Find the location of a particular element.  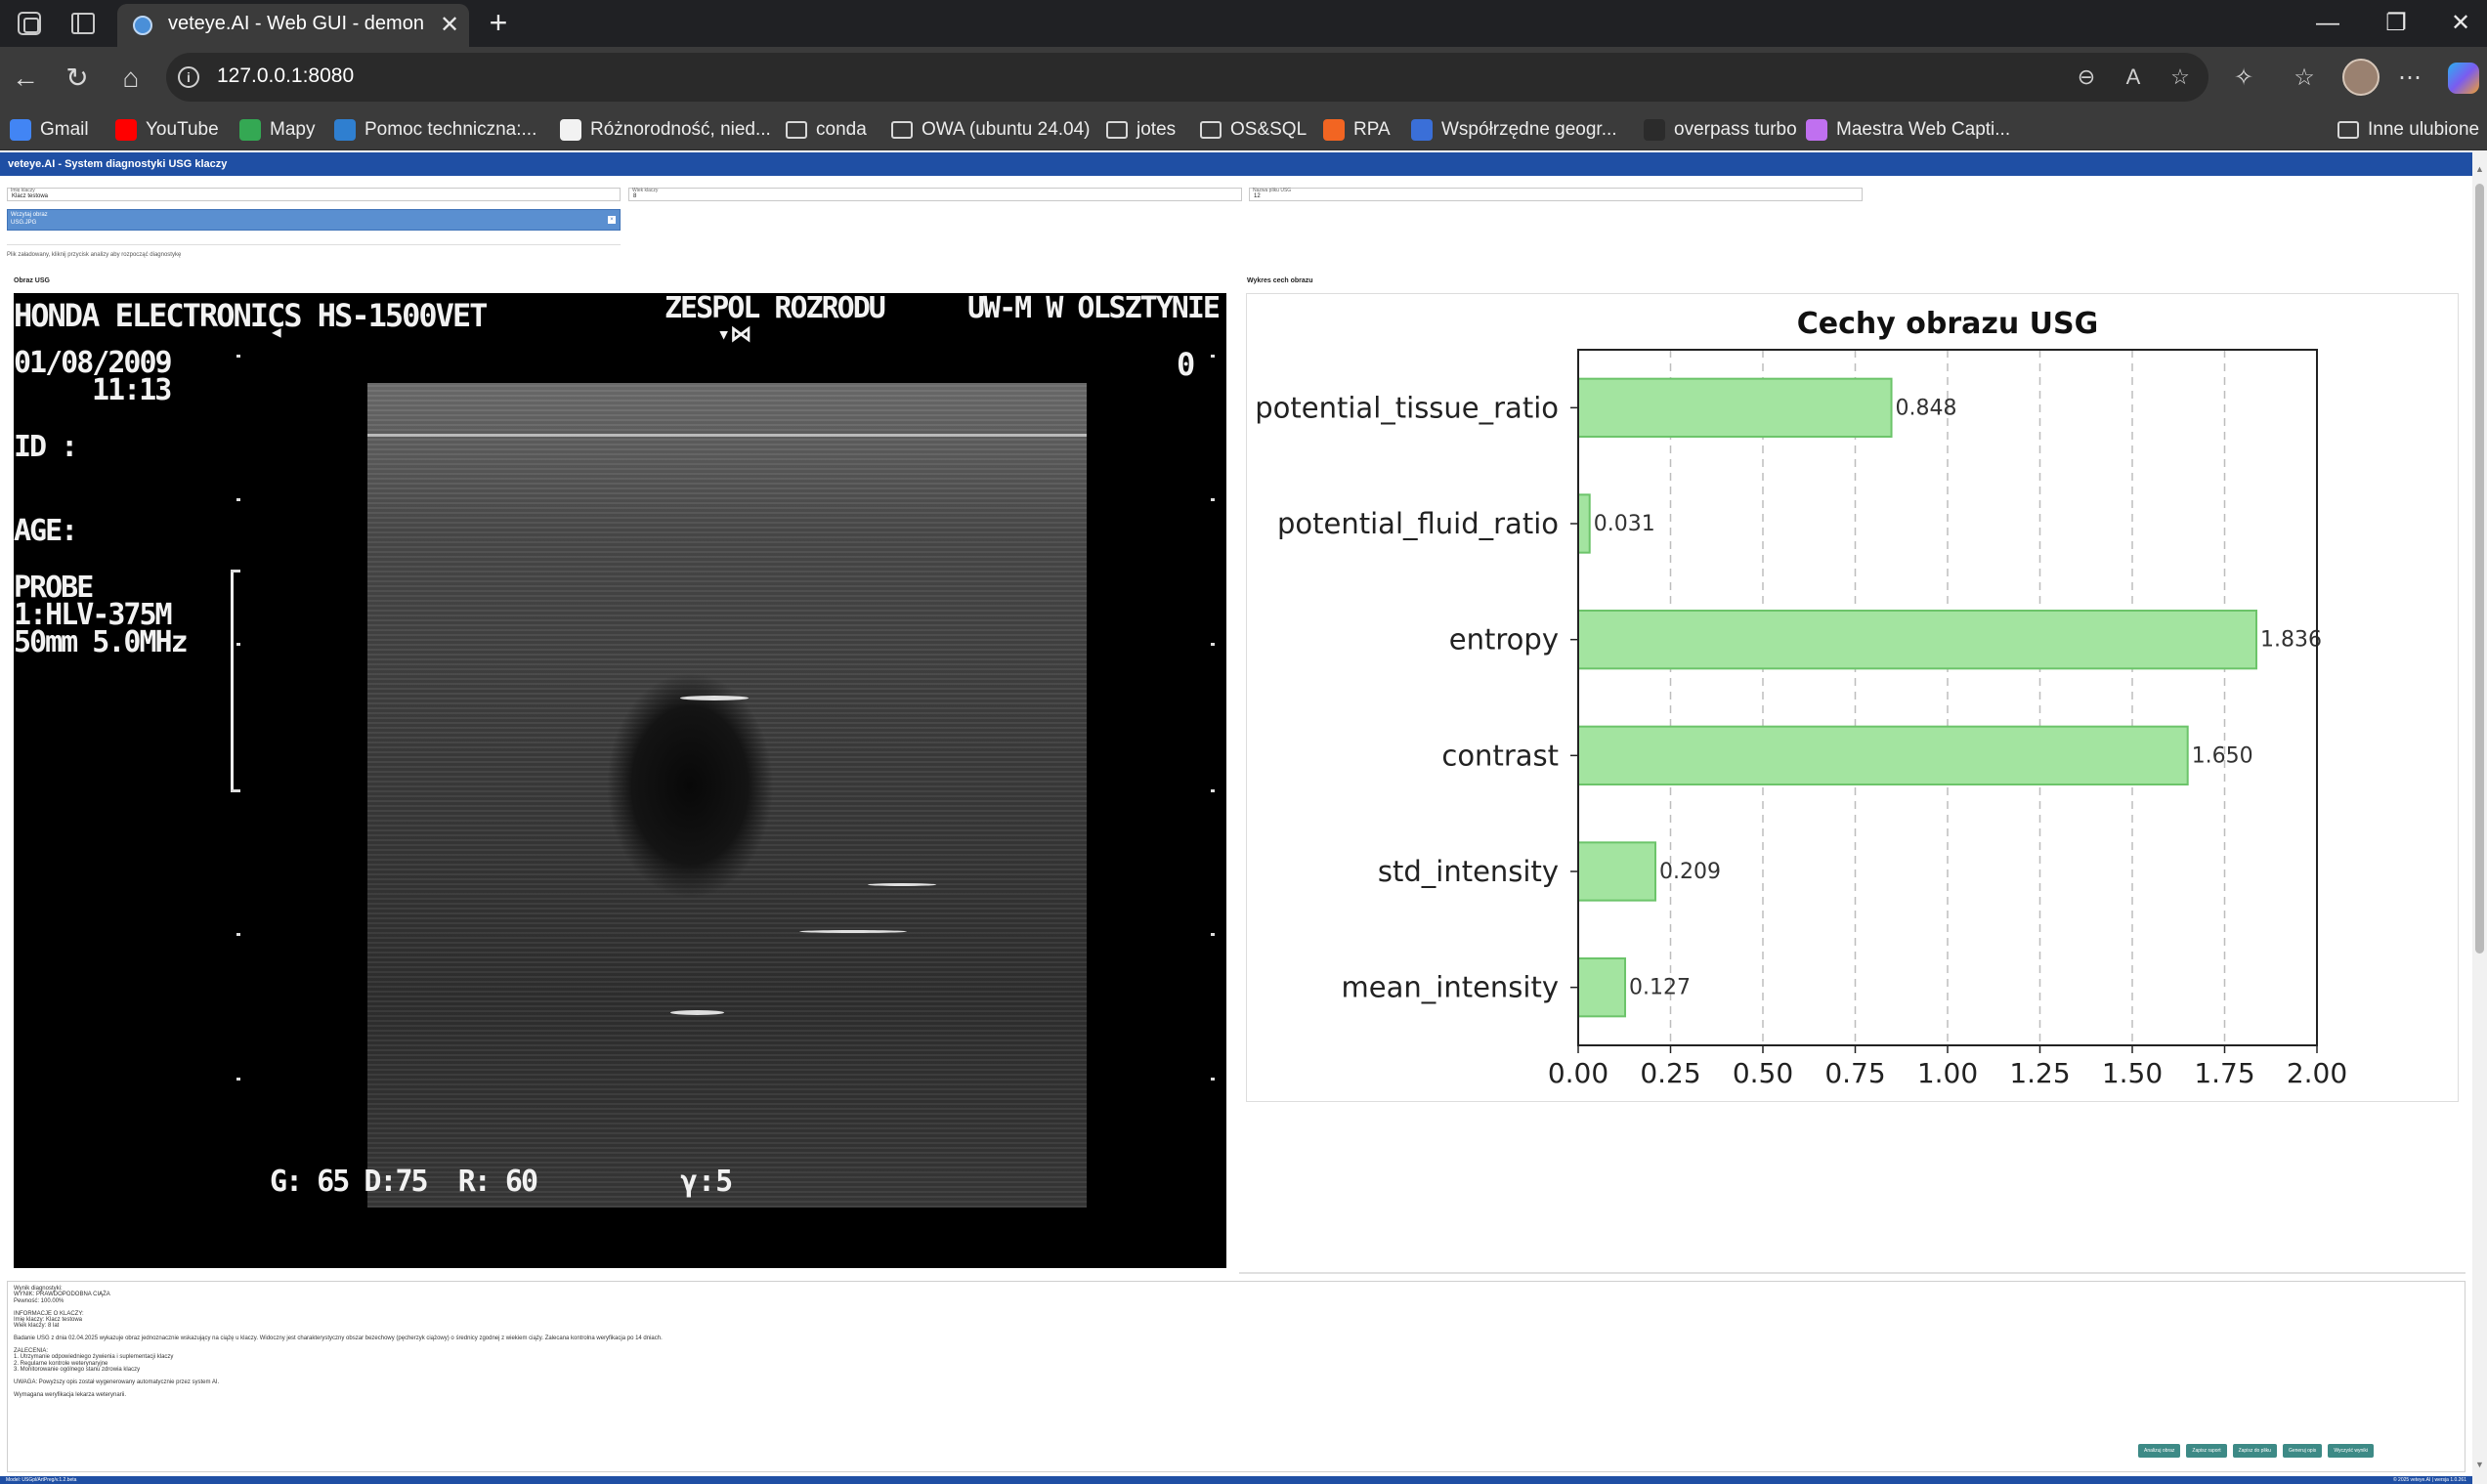

bookmark-5: conda is located at coordinates (826, 130).